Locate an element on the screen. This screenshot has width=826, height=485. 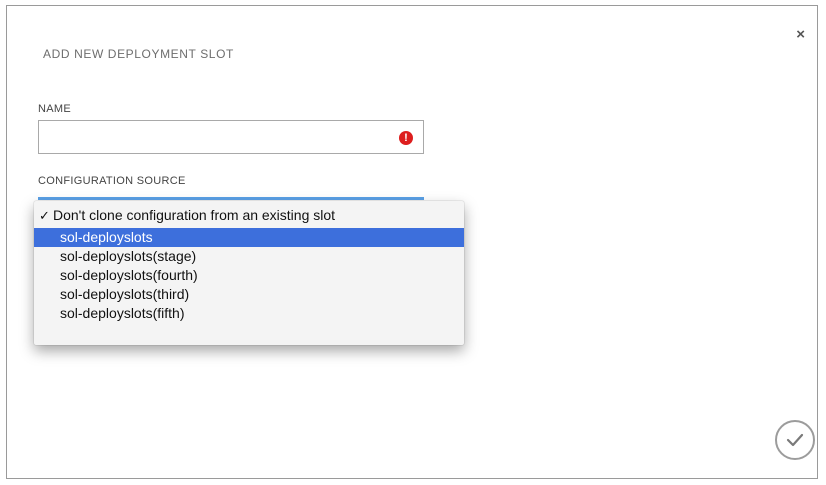
option-label: sol-deployslots(third) is located at coordinates (125, 294).